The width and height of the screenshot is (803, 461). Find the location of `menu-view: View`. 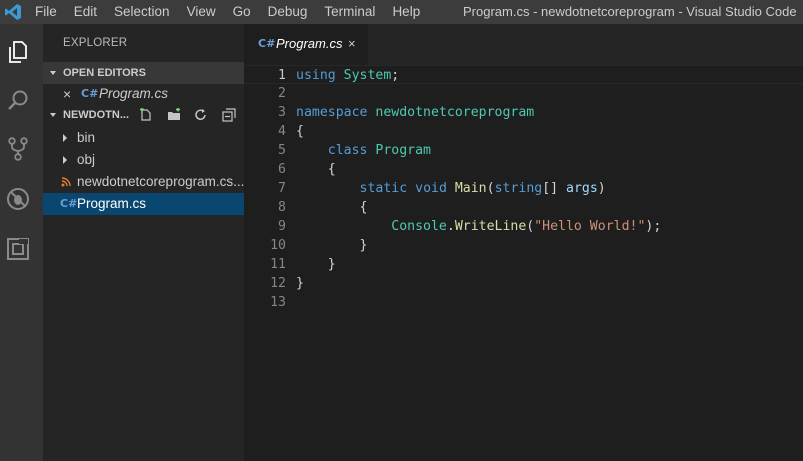

menu-view: View is located at coordinates (201, 12).